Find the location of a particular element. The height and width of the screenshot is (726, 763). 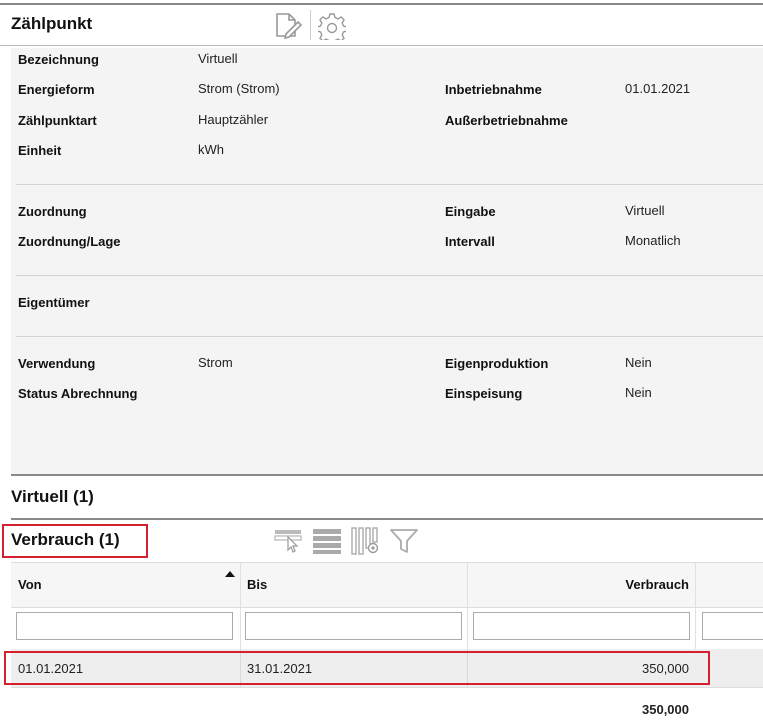

label-ausserbetriebnahme: Außerbetriebnahme is located at coordinates (506, 120).